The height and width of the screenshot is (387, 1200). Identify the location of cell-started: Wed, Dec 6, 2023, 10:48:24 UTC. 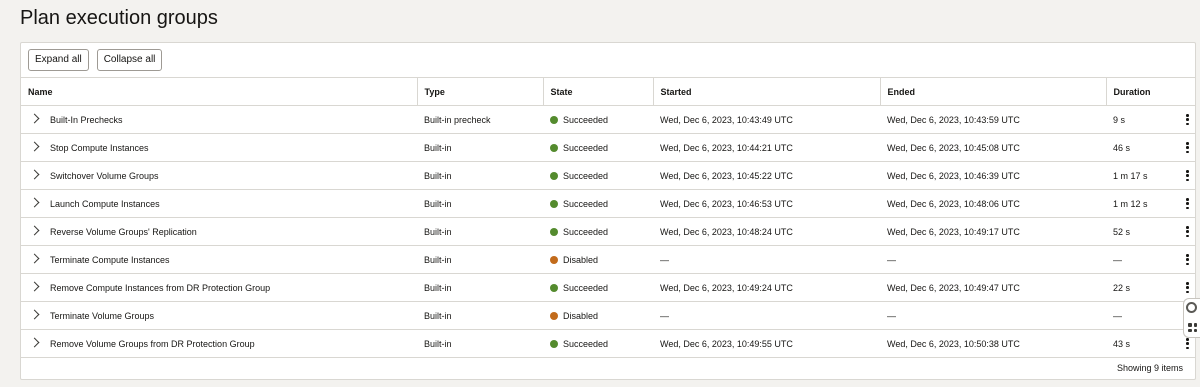
(766, 231).